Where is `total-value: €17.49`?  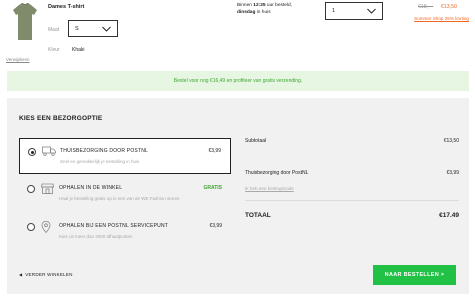 total-value: €17.49 is located at coordinates (449, 215).